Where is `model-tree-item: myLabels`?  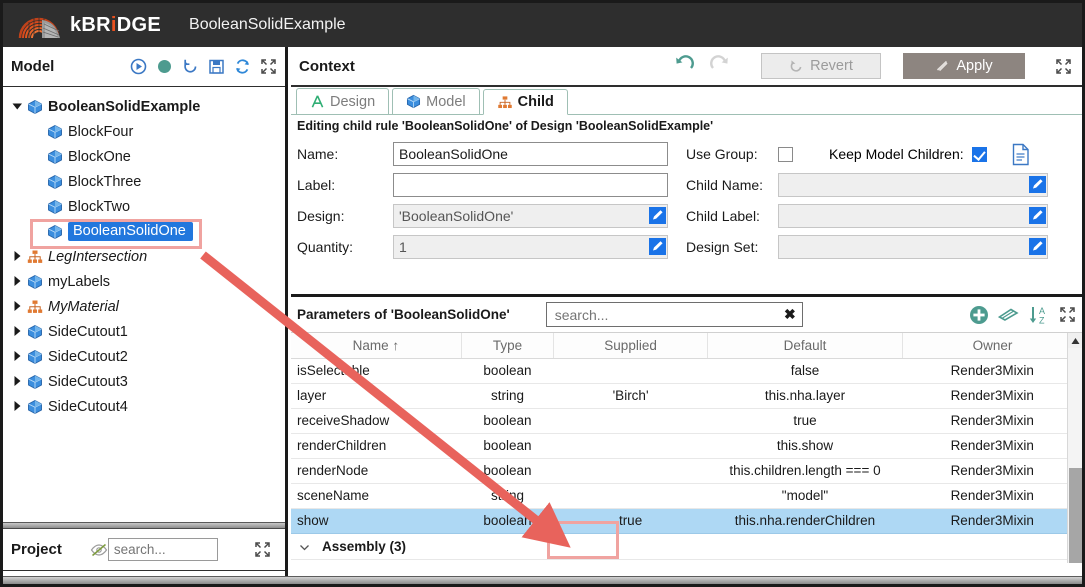 model-tree-item: myLabels is located at coordinates (144, 281).